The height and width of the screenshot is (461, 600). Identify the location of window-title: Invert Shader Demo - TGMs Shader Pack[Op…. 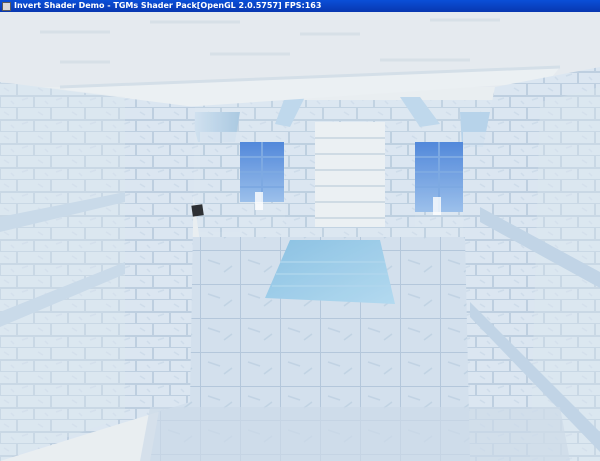
(168, 5).